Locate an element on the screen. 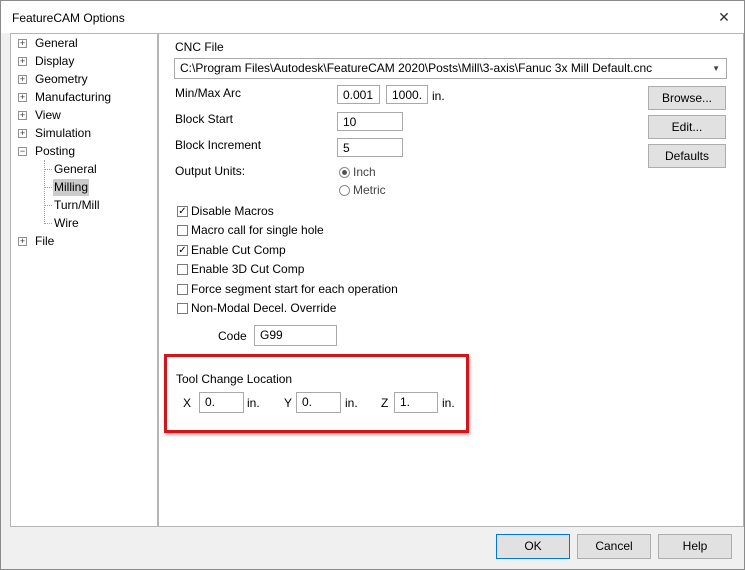  force-segment-start-label: Force segment start for each operation is located at coordinates (294, 289).